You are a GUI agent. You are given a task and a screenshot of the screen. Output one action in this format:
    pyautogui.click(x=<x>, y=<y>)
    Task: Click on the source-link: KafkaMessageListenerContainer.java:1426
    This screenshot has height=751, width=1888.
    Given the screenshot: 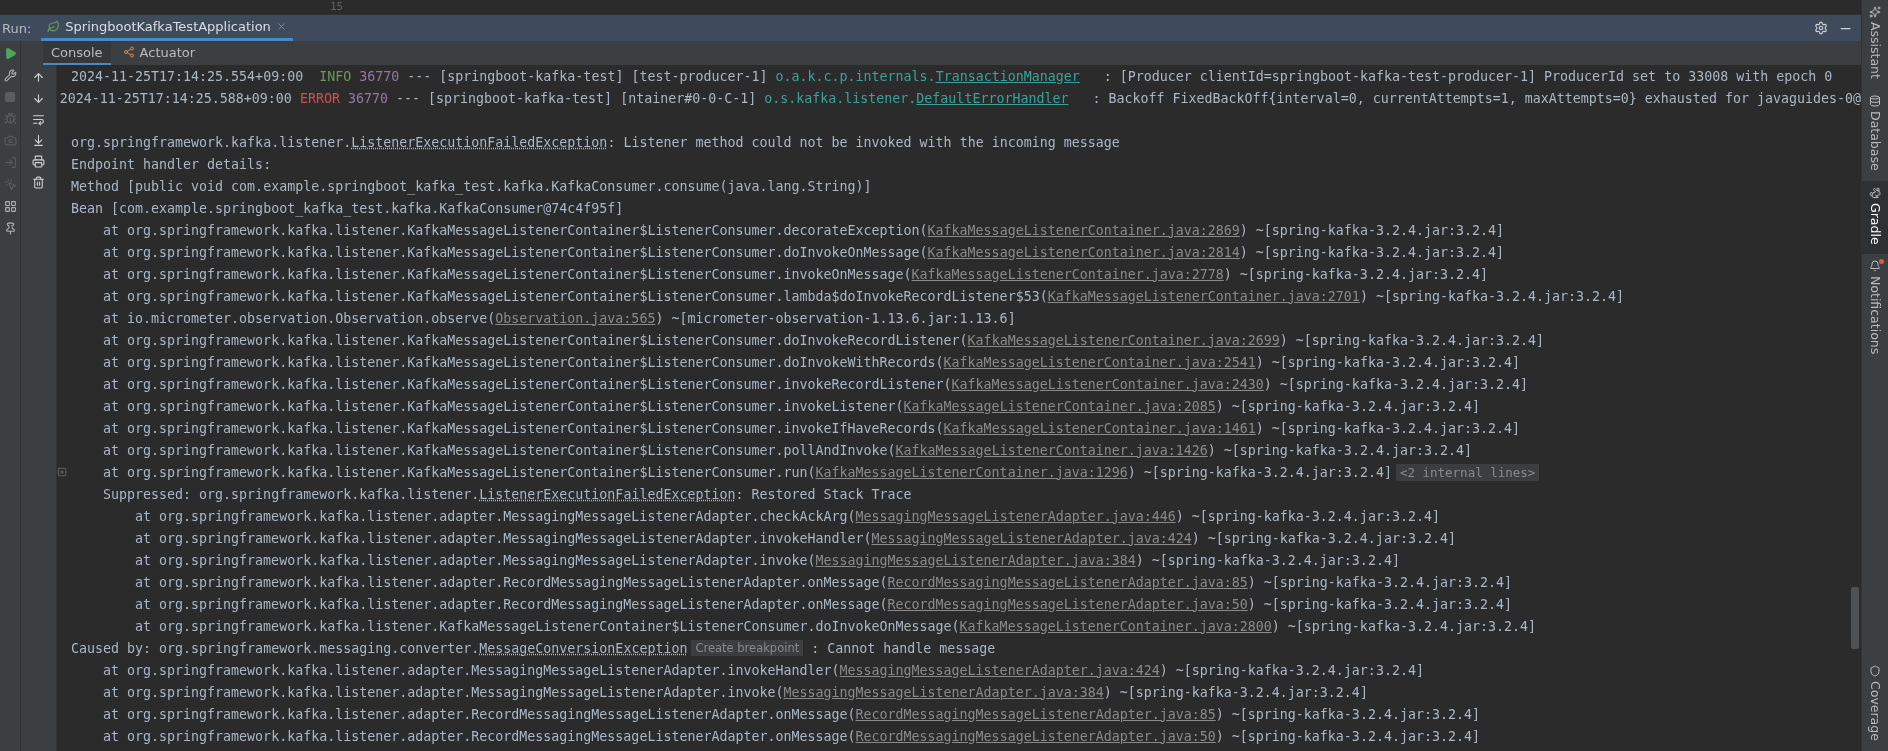 What is the action you would take?
    pyautogui.click(x=1051, y=450)
    